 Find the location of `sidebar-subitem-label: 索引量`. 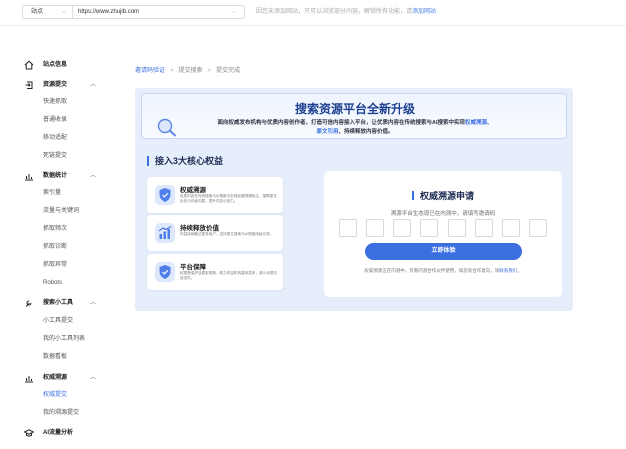

sidebar-subitem-label: 索引量 is located at coordinates (52, 193).